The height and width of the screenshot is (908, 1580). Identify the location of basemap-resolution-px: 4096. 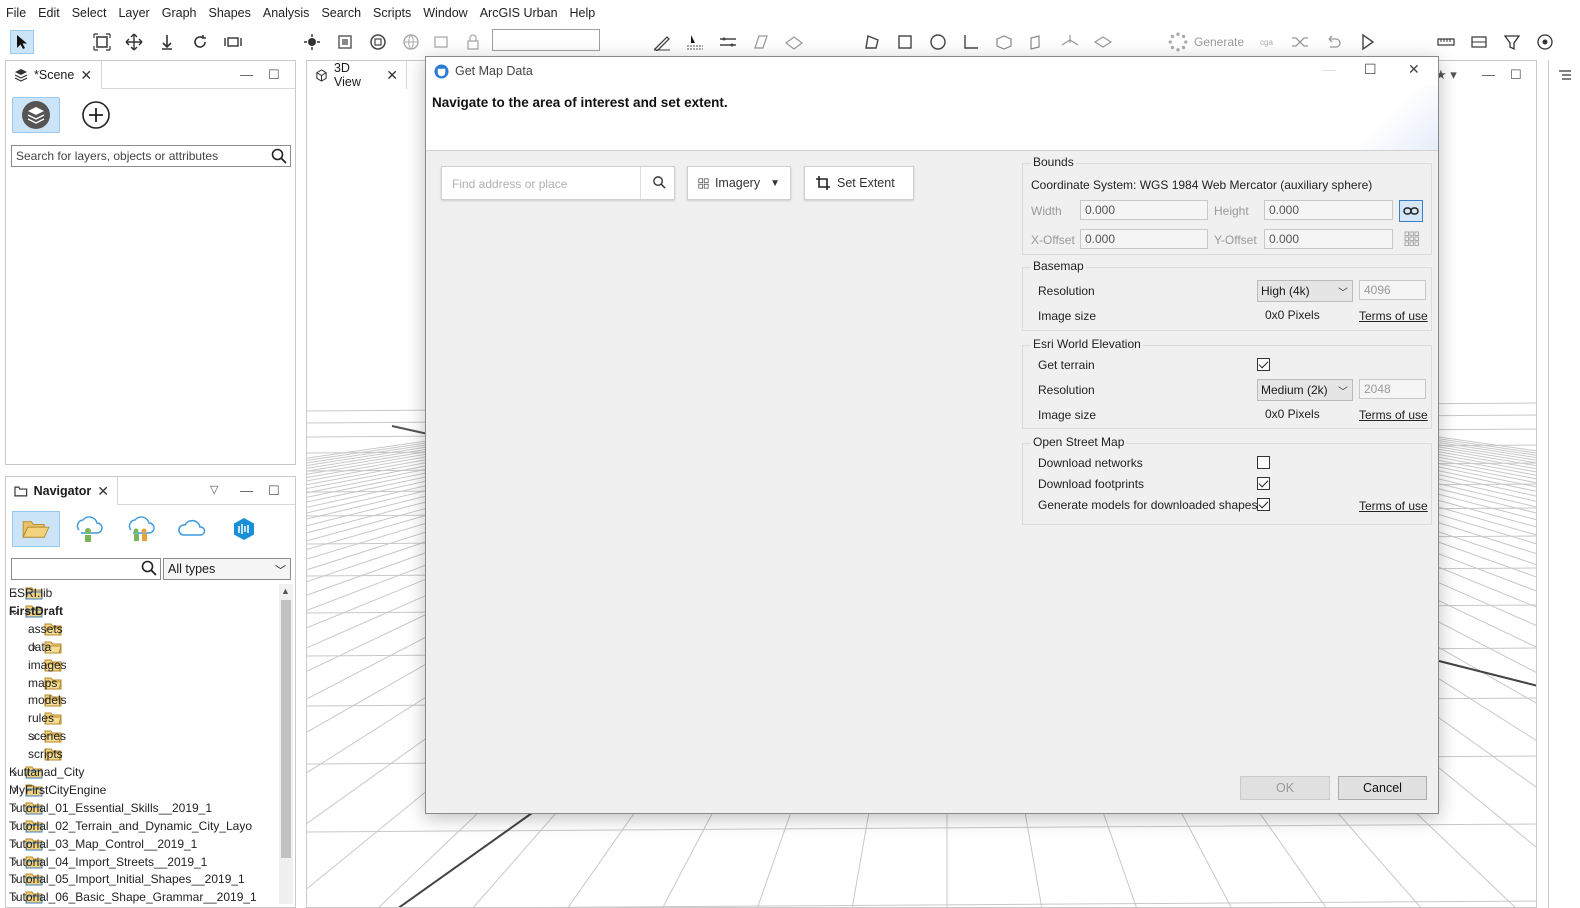
(1392, 290).